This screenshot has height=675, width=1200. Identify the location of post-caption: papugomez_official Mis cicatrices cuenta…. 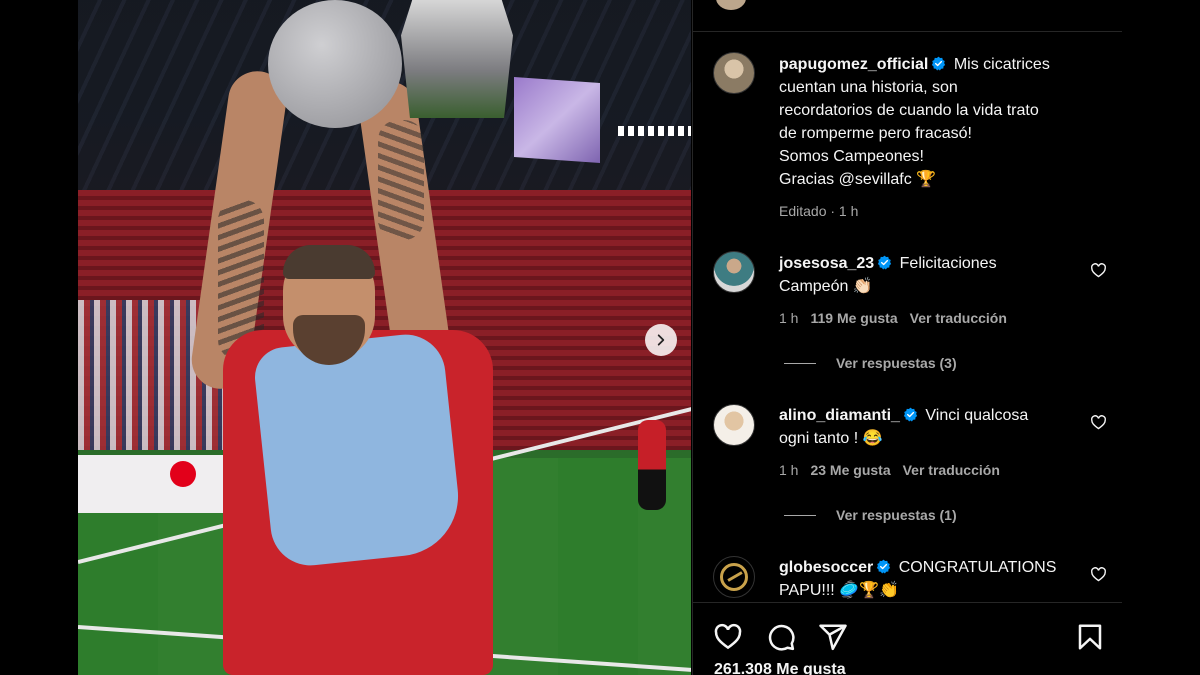
(934, 122).